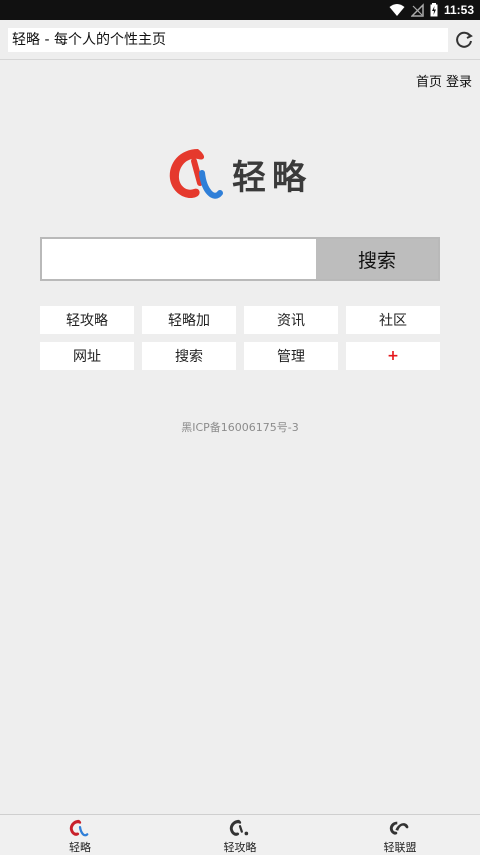  I want to click on bottom-nav: 轻略 轻攻略 轻联盟, so click(240, 834).